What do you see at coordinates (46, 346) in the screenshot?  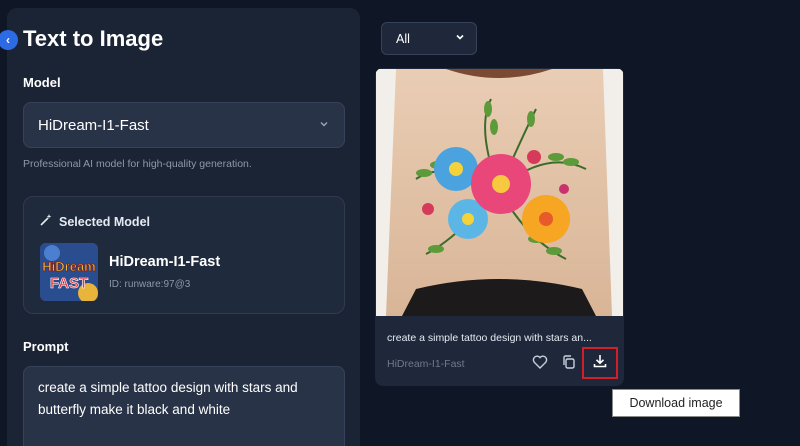 I see `prompt-label: Prompt` at bounding box center [46, 346].